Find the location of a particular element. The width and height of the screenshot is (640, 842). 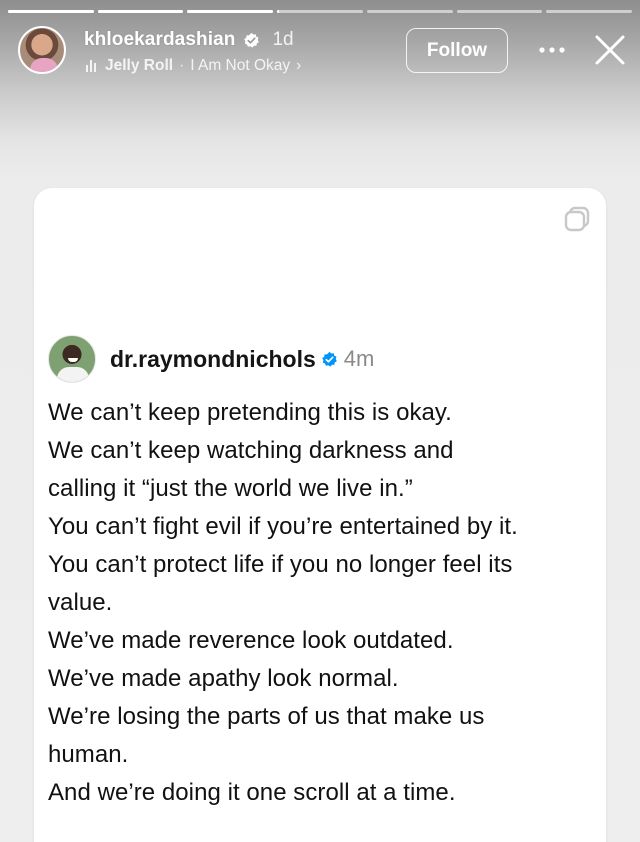

post-text-line: We can’t keep watching darkness and is located at coordinates (251, 450).